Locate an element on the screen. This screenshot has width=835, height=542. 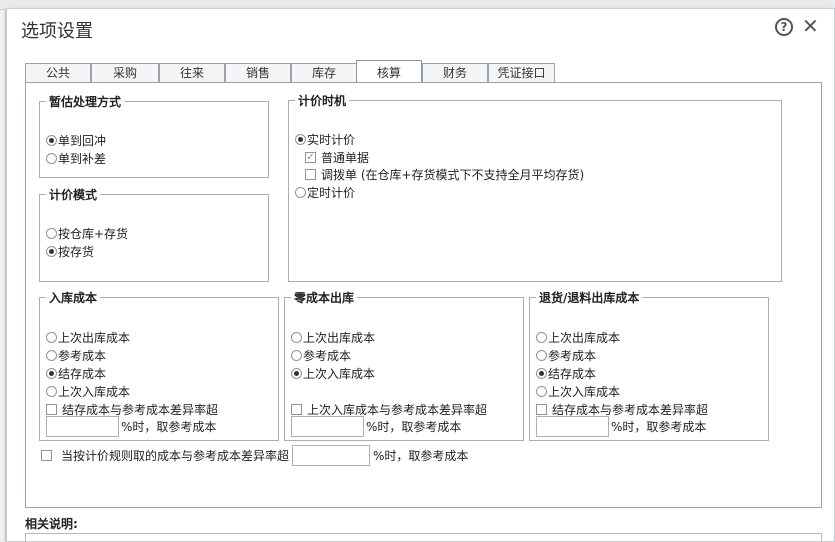
estimate-option-difference: 单到补差 is located at coordinates (76, 158).